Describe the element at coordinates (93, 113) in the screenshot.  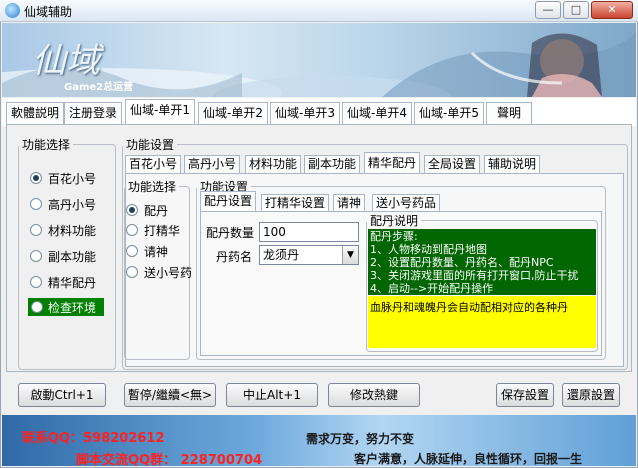
I see `tab-register-login: 注册登录` at that location.